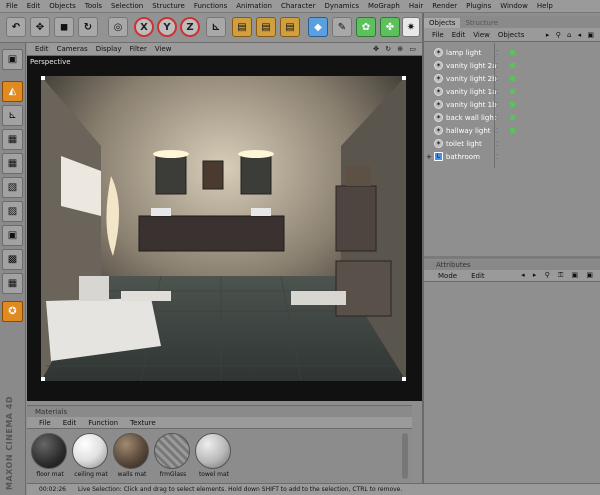 The width and height of the screenshot is (600, 495). What do you see at coordinates (511, 35) in the screenshot?
I see `object-menu-objects: Objects` at bounding box center [511, 35].